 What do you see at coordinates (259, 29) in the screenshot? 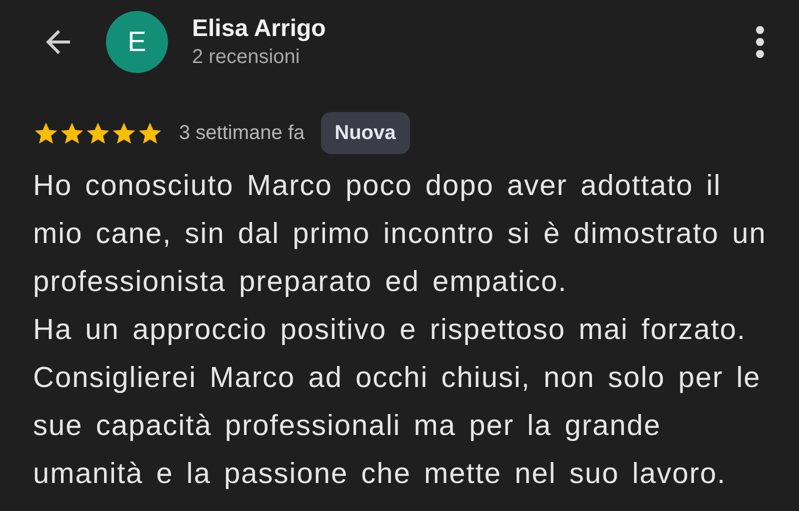
I see `reviewer-name: Elisa Arrigo` at bounding box center [259, 29].